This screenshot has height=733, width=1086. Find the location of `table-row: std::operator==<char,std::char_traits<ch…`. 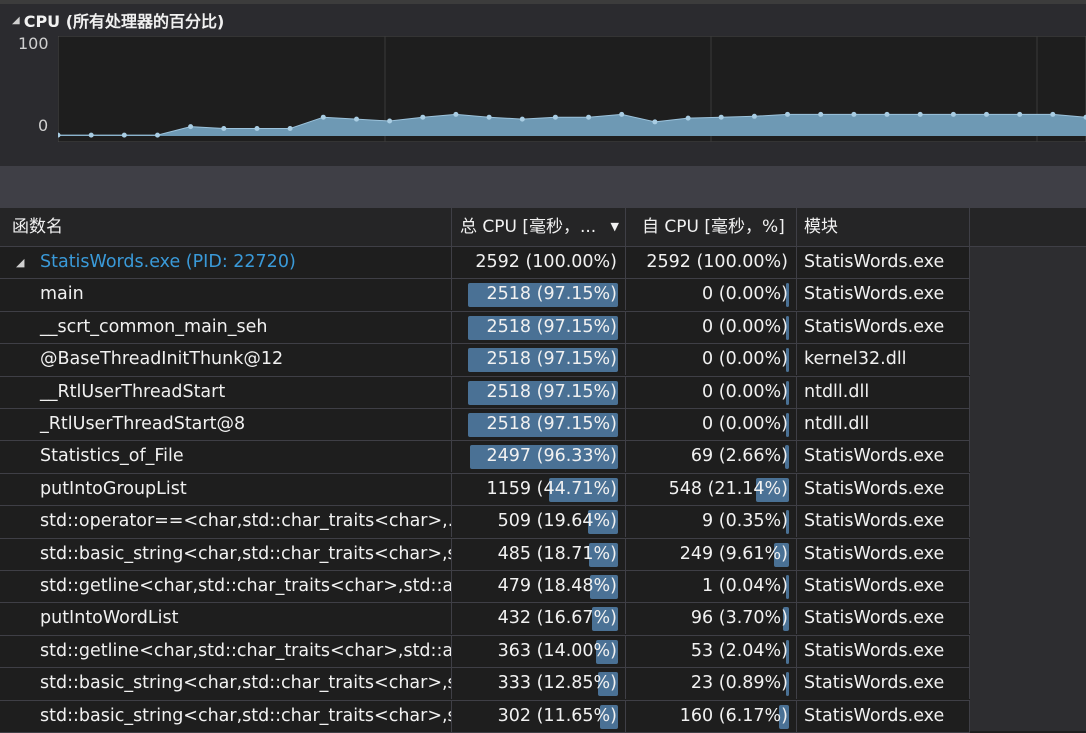

table-row: std::operator==<char,std::char_traits<ch… is located at coordinates (485, 522).